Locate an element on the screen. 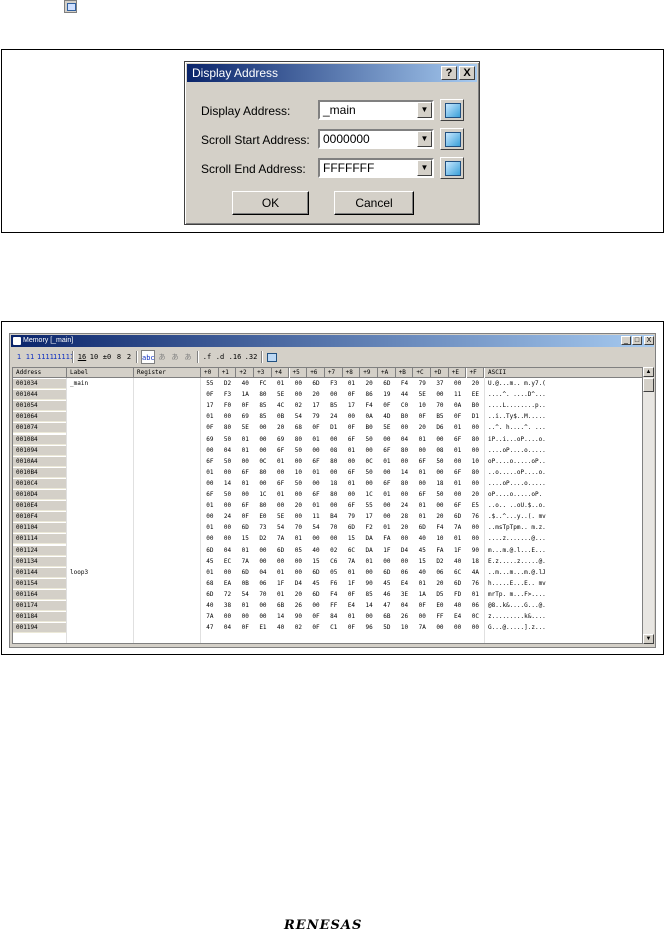 The width and height of the screenshot is (667, 937). byte-cell: 40 is located at coordinates (281, 628).